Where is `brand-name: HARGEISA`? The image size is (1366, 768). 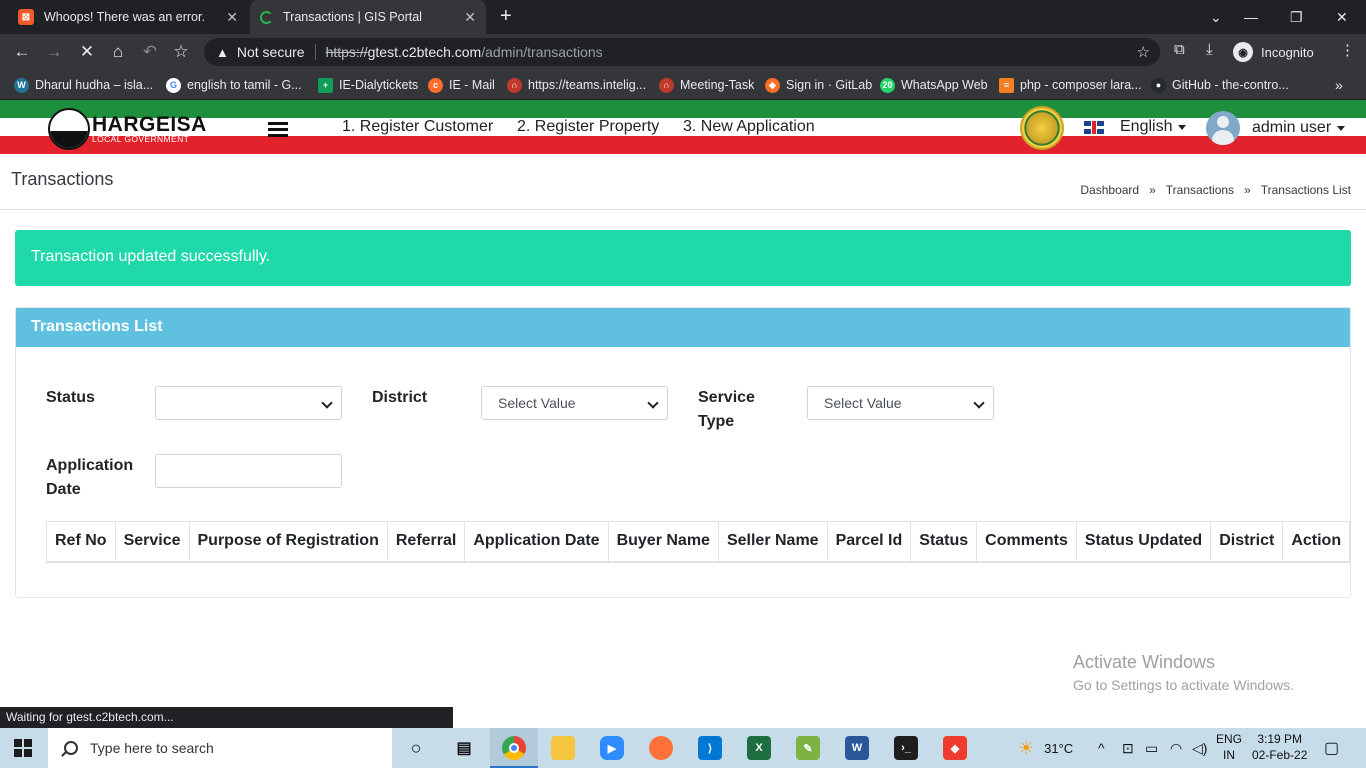
brand-name: HARGEISA is located at coordinates (149, 125).